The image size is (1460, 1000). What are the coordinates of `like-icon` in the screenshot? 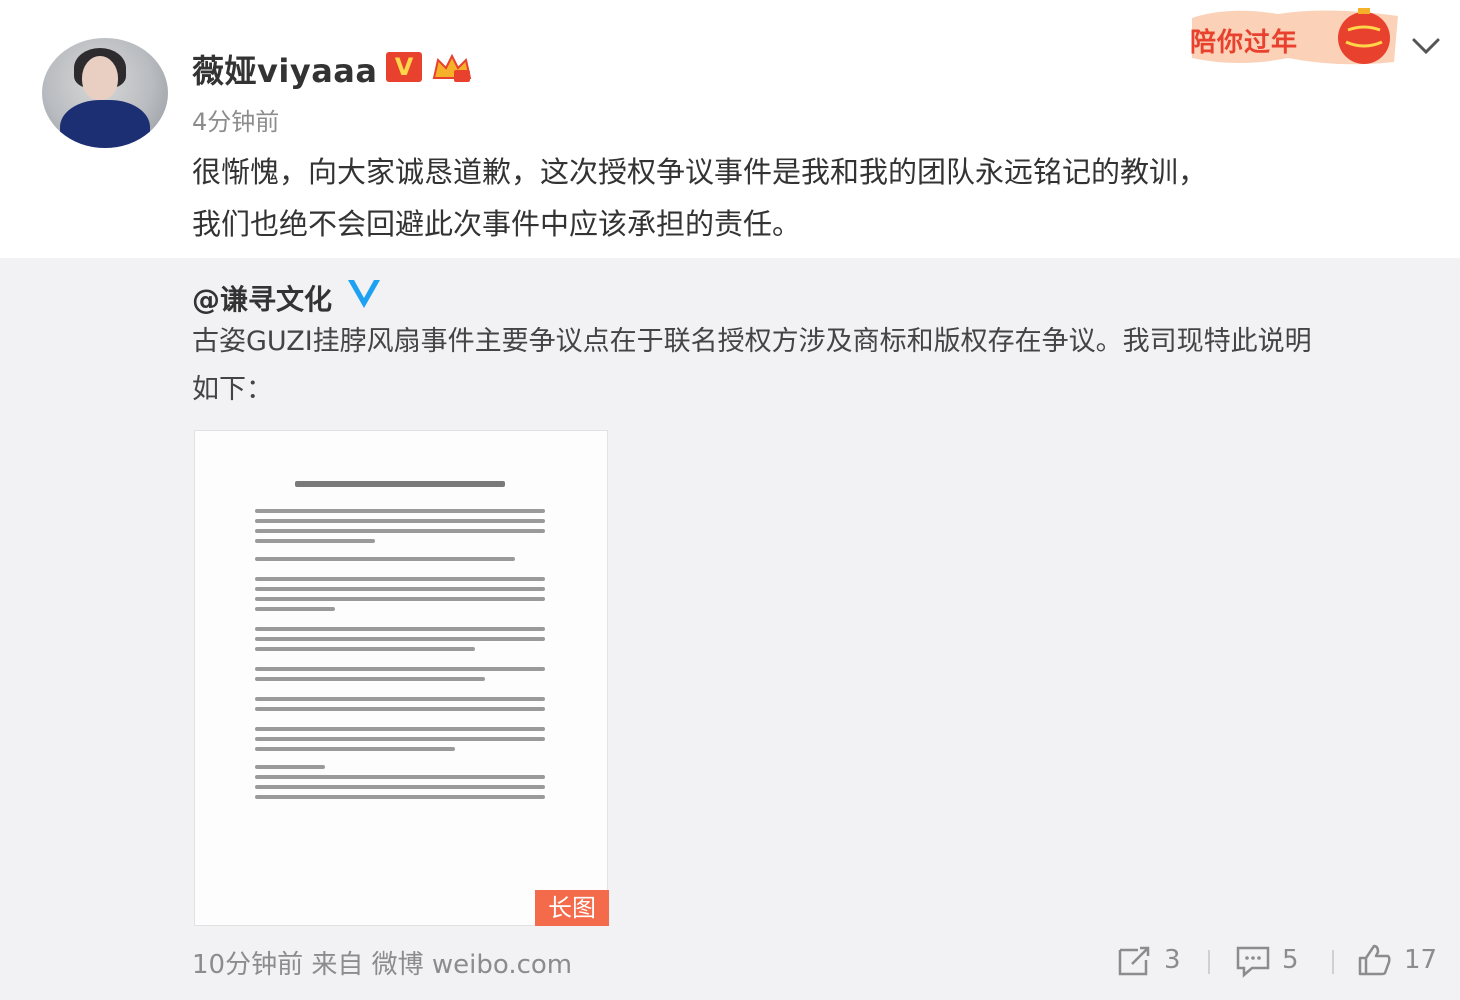 It's located at (1374, 960).